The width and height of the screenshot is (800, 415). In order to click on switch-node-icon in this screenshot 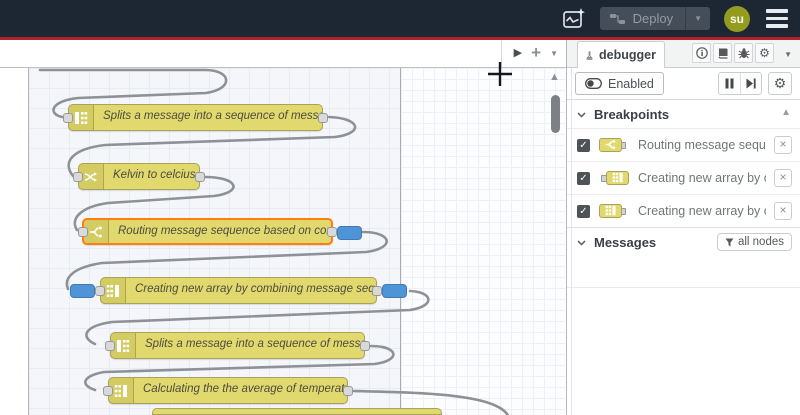, I will do `click(614, 145)`.